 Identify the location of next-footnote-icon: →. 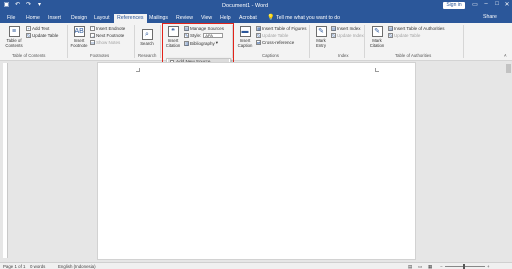
(92, 35).